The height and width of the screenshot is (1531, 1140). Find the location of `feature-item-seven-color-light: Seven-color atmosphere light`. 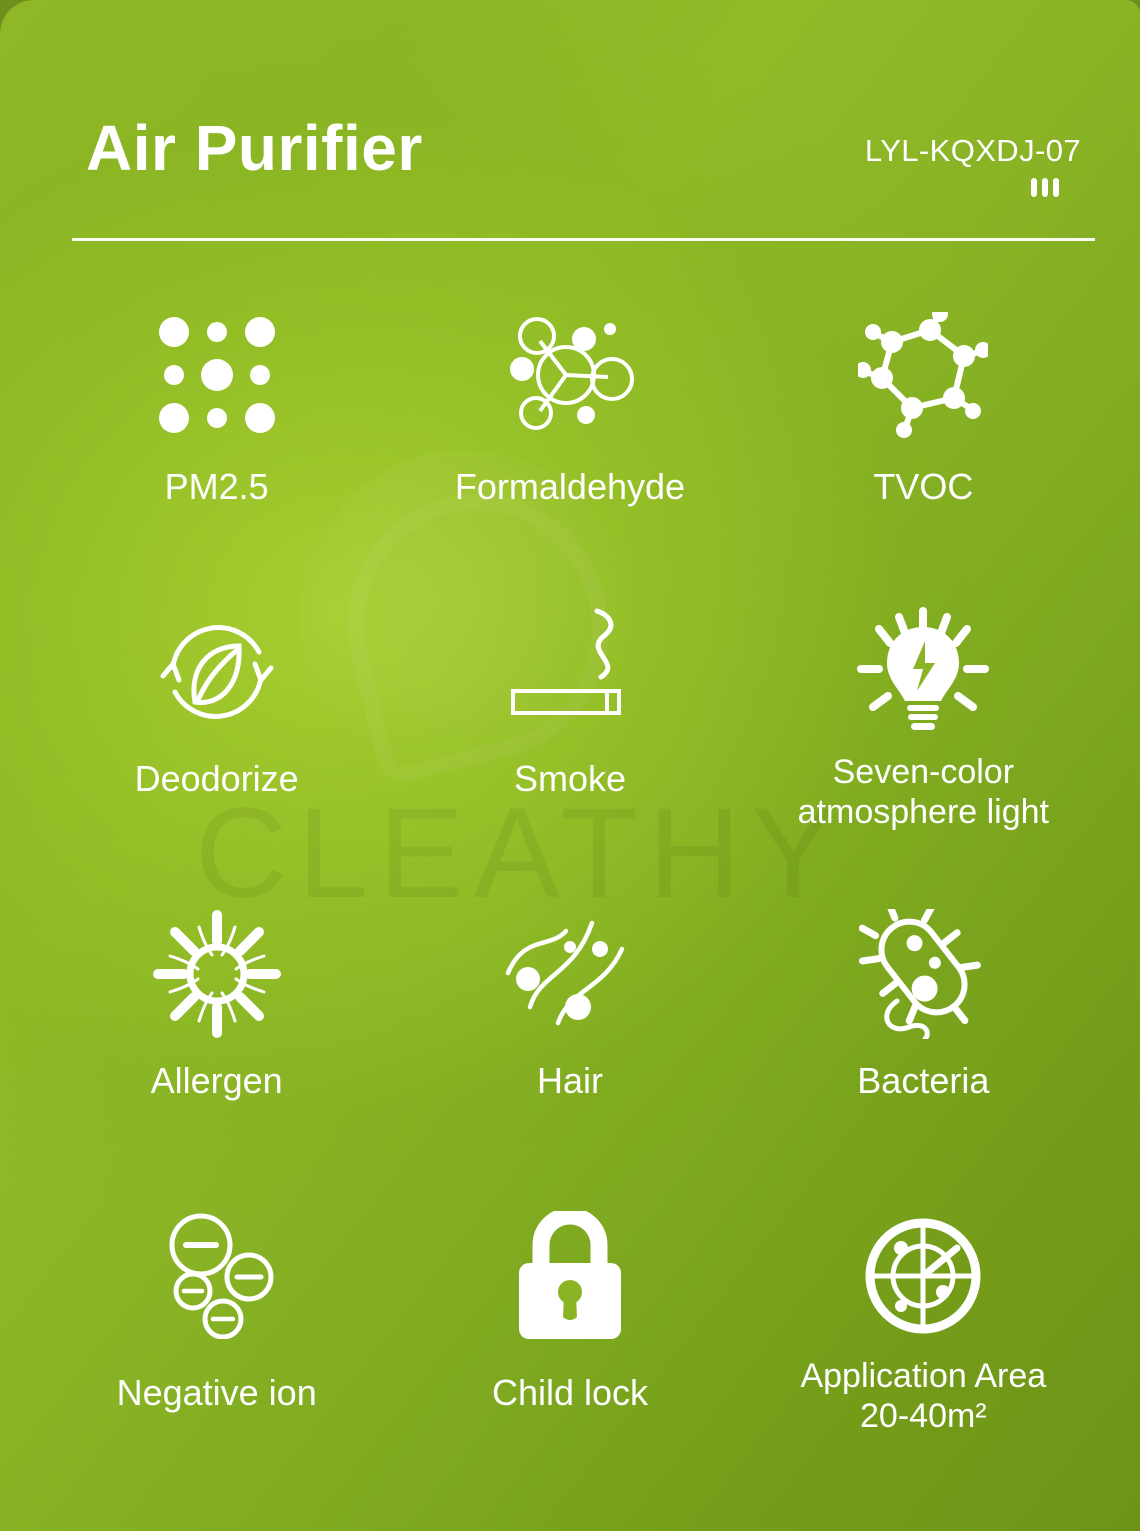

feature-item-seven-color-light: Seven-color atmosphere light is located at coordinates (923, 753).